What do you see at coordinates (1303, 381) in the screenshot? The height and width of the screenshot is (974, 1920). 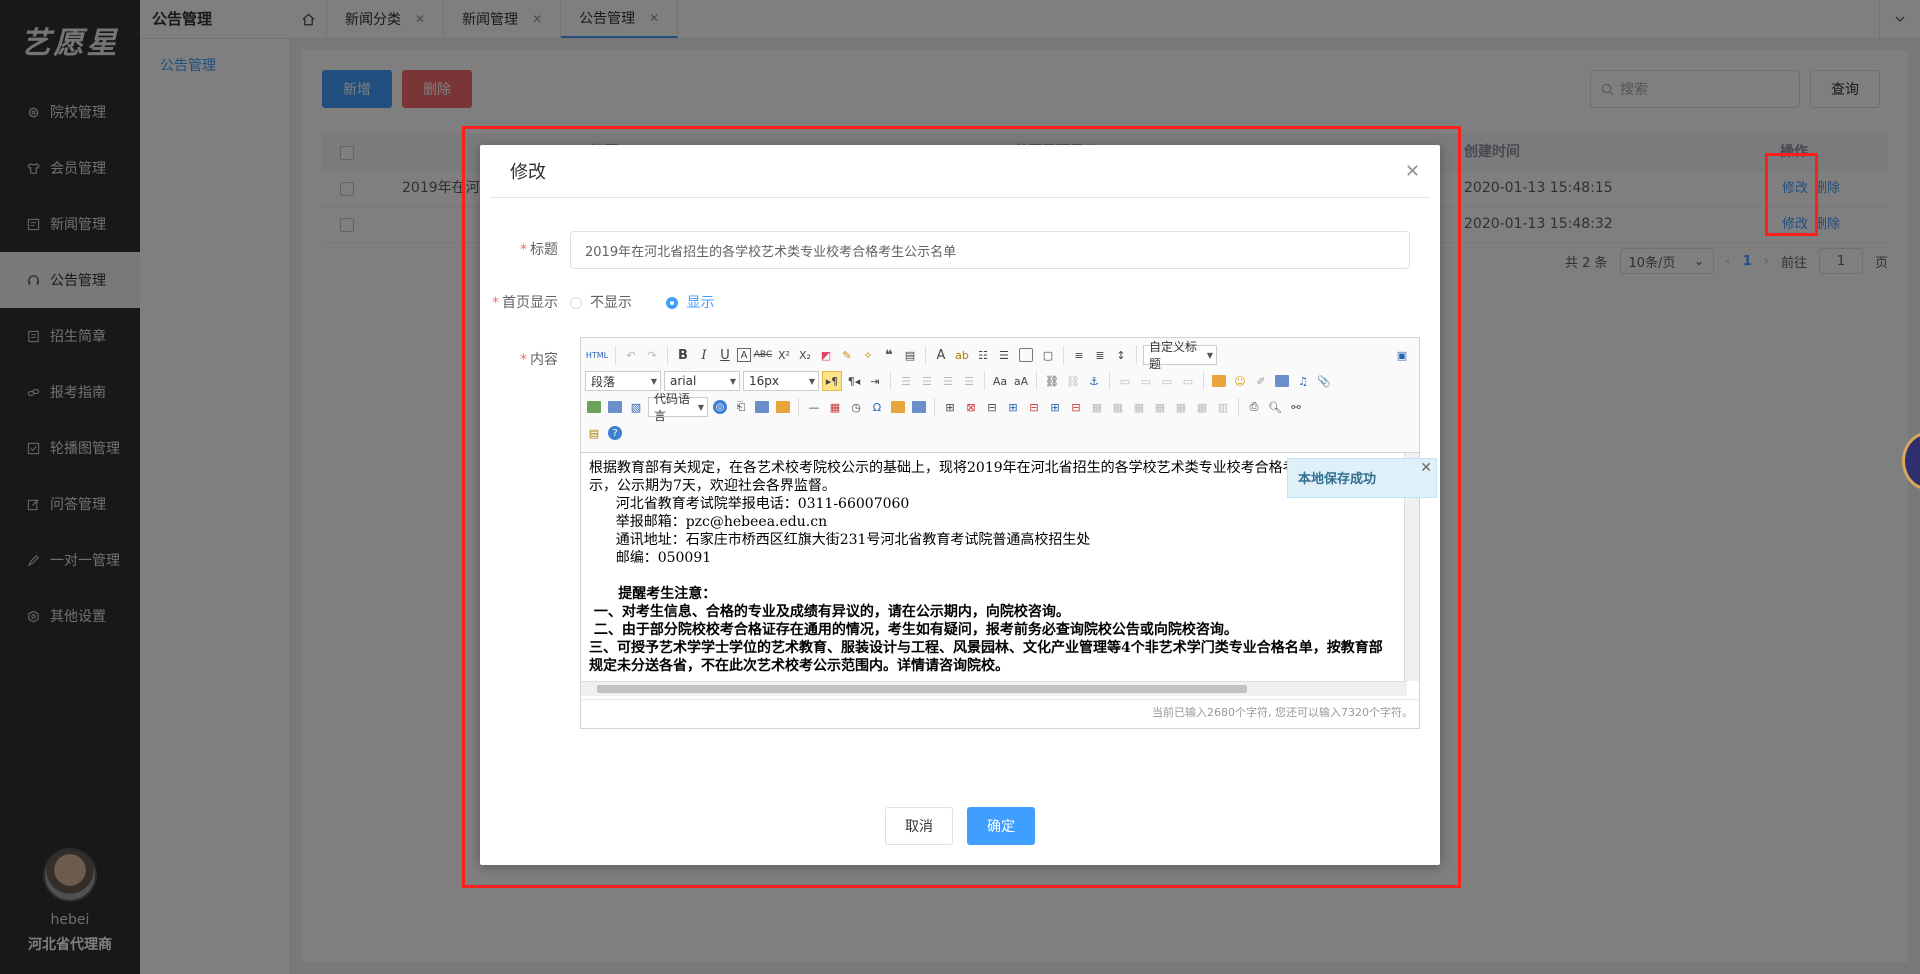 I see `music-icon: ♫` at bounding box center [1303, 381].